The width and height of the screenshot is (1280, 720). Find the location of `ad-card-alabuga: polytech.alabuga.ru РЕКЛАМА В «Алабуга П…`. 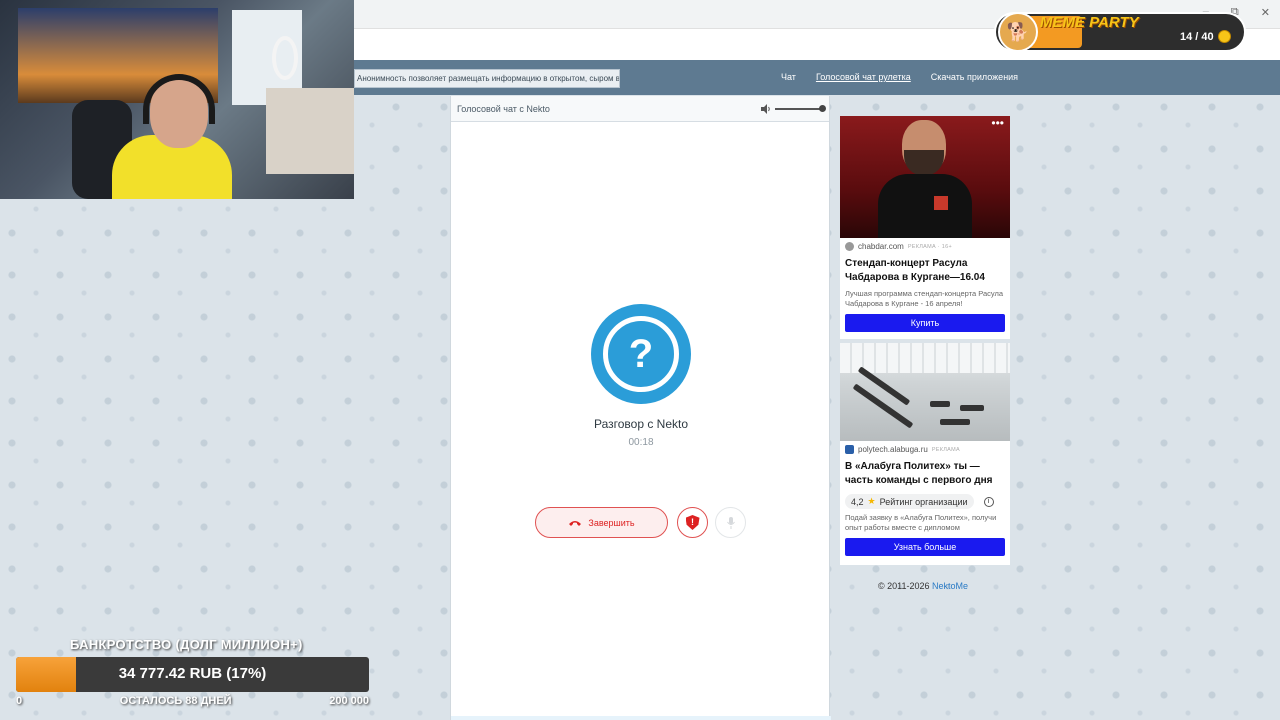

ad-card-alabuga: polytech.alabuga.ru РЕКЛАМА В «Алабуга П… is located at coordinates (925, 454).